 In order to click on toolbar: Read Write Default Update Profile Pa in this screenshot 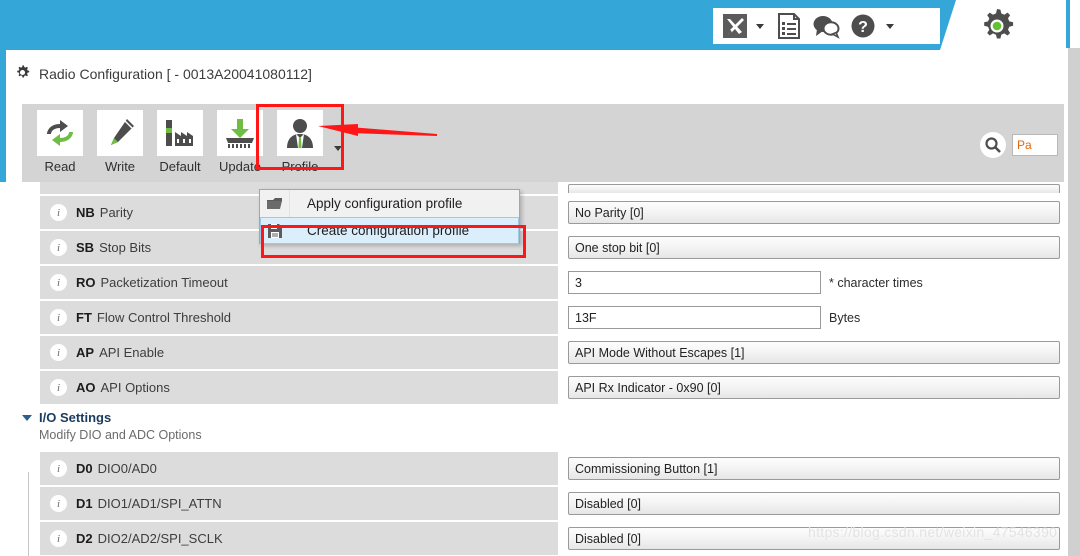, I will do `click(543, 143)`.